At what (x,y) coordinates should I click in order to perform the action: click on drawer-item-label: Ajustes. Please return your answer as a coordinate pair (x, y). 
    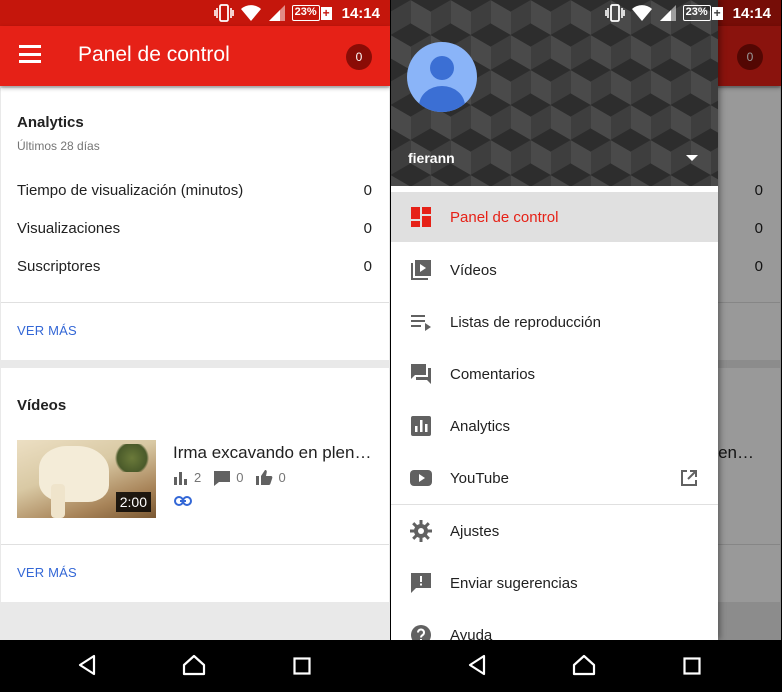
    Looking at the image, I should click on (475, 531).